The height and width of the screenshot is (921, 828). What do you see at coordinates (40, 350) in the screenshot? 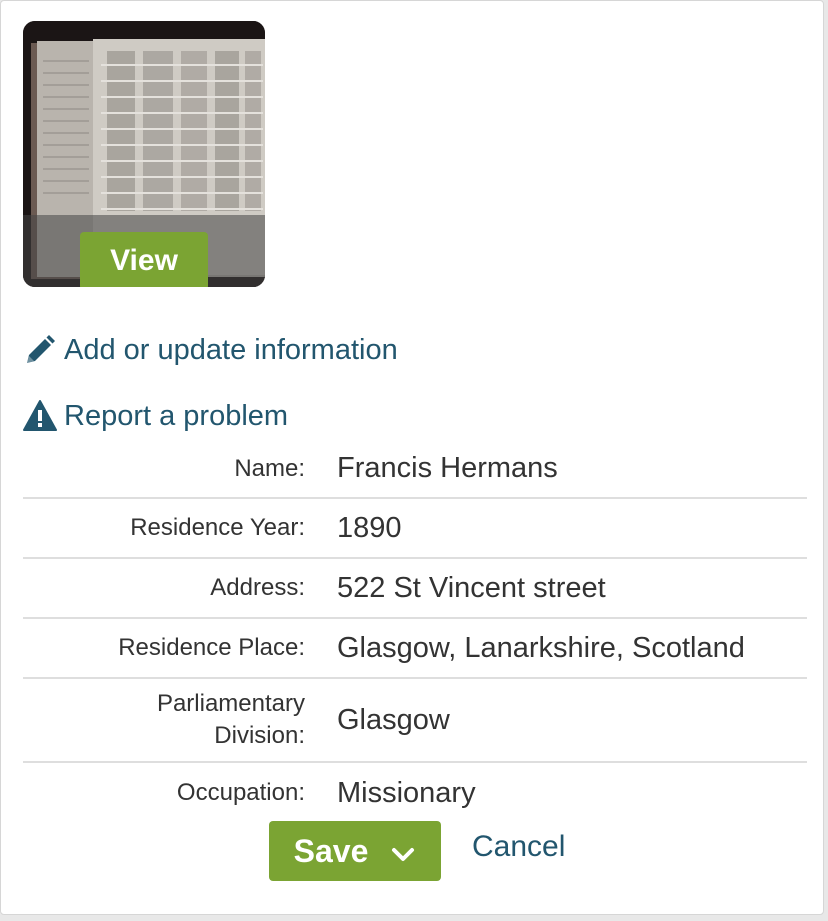
I see `pencil-icon` at bounding box center [40, 350].